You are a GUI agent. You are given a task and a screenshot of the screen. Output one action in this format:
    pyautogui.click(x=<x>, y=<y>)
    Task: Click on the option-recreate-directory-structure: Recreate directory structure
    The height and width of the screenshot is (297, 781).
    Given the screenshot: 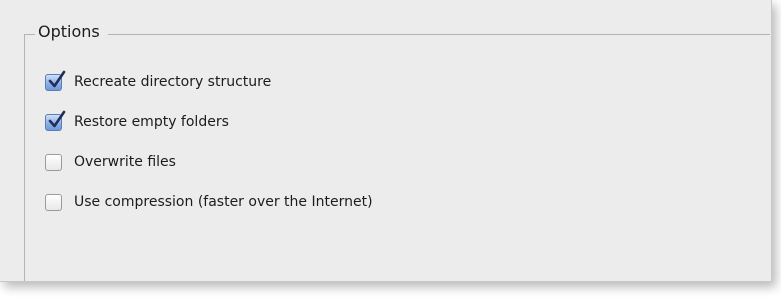 What is the action you would take?
    pyautogui.click(x=209, y=82)
    